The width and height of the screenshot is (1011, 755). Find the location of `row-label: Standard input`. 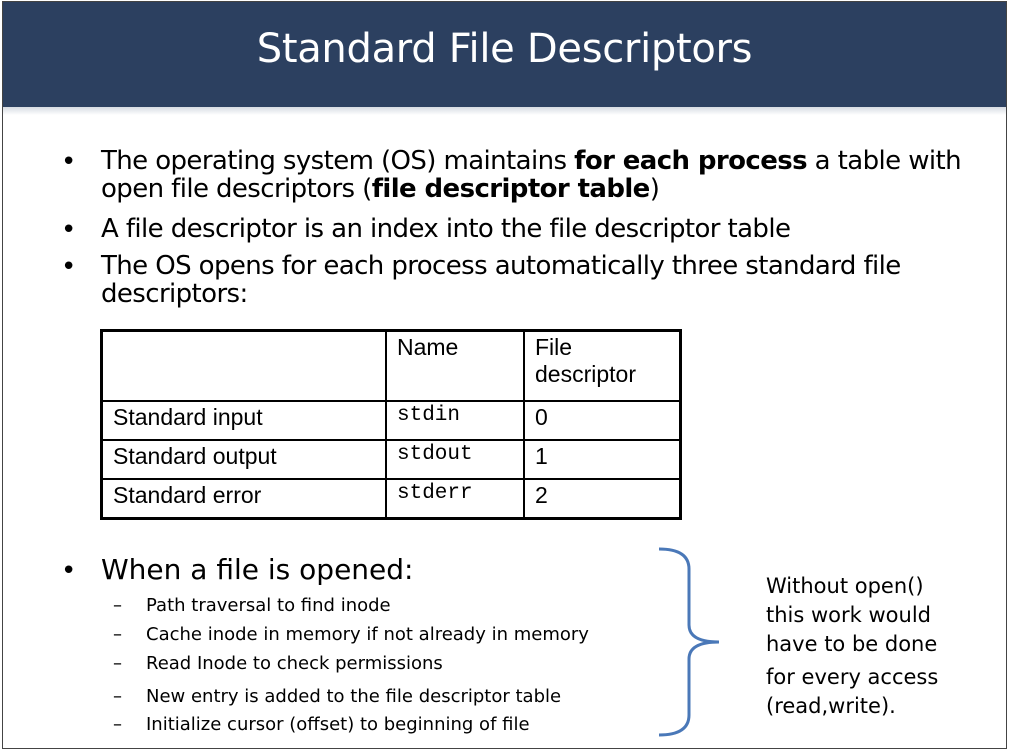

row-label: Standard input is located at coordinates (244, 420).